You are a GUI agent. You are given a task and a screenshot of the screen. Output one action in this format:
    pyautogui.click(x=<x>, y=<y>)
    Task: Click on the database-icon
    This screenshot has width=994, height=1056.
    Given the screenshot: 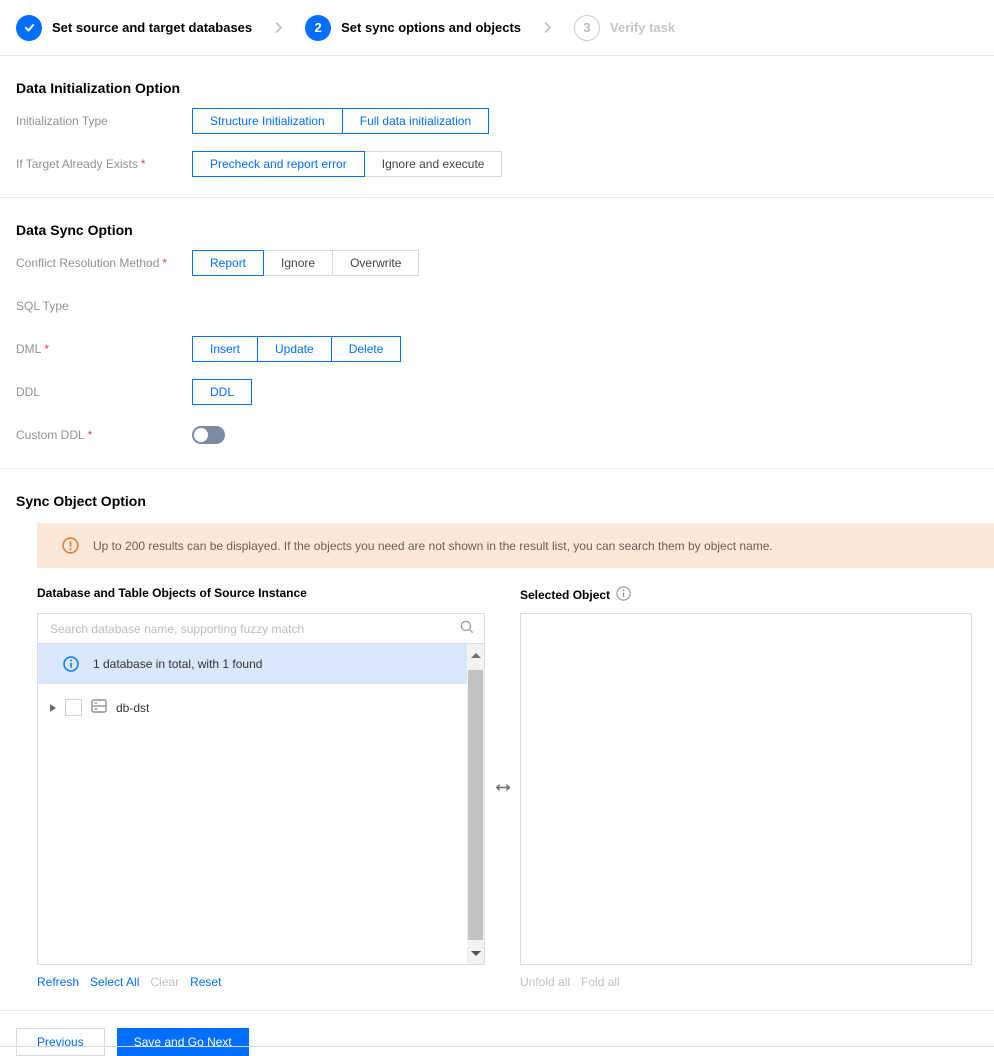 What is the action you would take?
    pyautogui.click(x=99, y=707)
    